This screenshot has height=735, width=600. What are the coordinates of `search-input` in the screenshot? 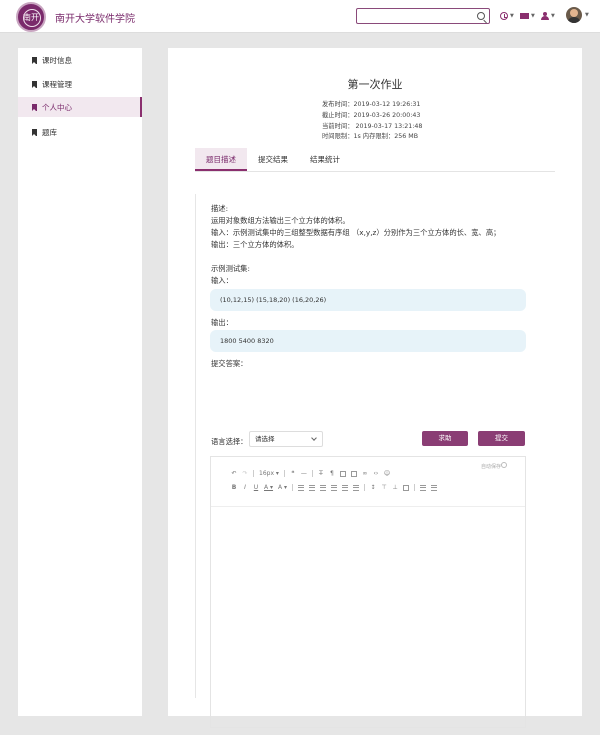 It's located at (415, 16).